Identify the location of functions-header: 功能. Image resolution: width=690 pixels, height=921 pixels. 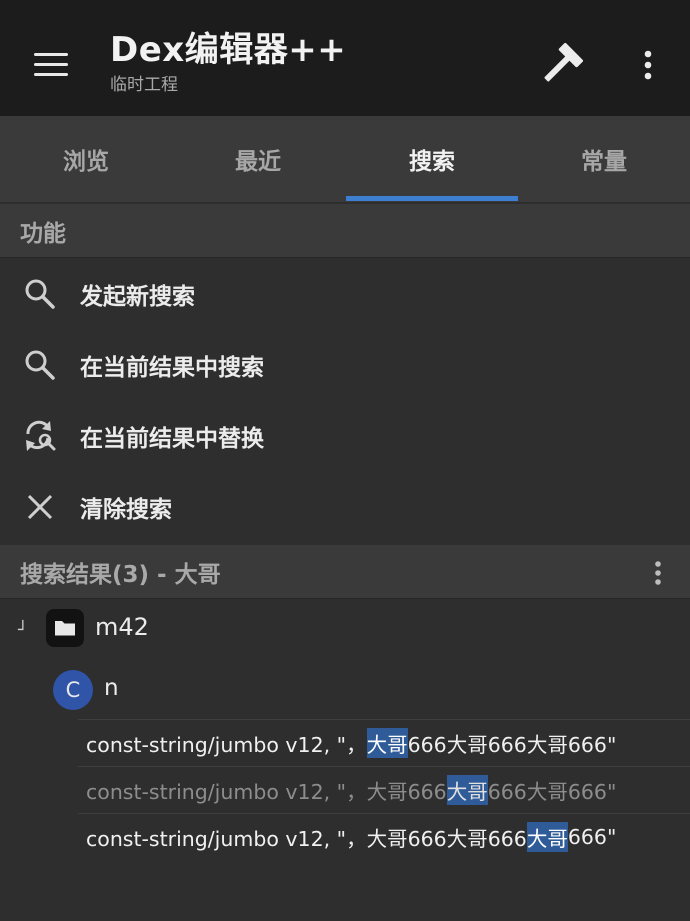
(345, 231).